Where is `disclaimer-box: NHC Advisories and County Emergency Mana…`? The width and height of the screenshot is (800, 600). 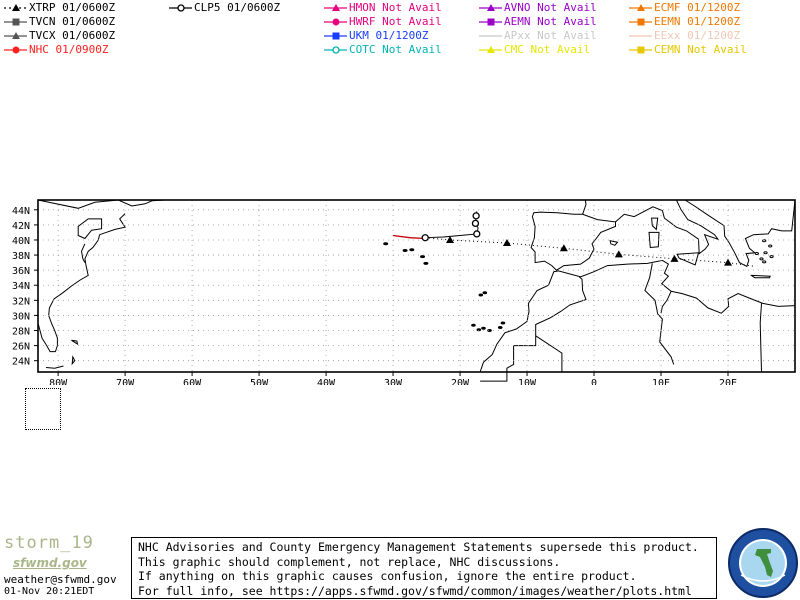
disclaimer-box: NHC Advisories and County Emergency Mana… is located at coordinates (424, 568).